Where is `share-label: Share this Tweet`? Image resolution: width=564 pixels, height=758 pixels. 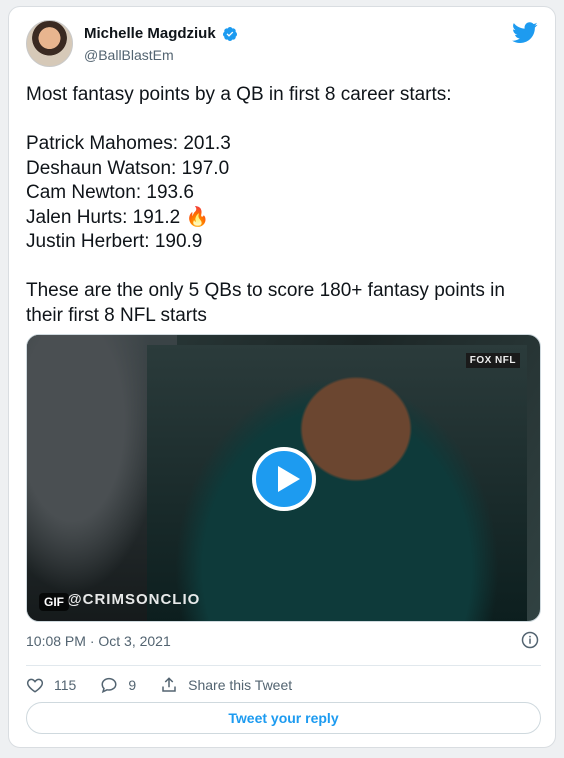
share-label: Share this Tweet is located at coordinates (240, 685).